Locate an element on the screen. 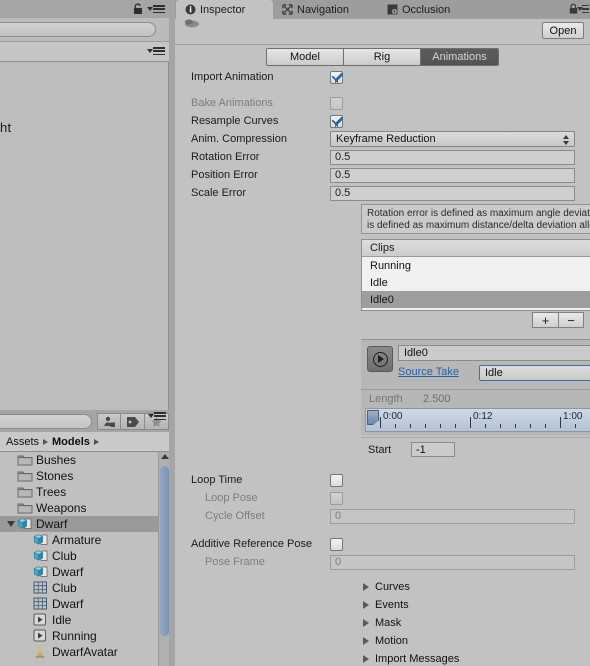 Image resolution: width=590 pixels, height=666 pixels. clip-row: Running0.060.0 is located at coordinates (476, 265).